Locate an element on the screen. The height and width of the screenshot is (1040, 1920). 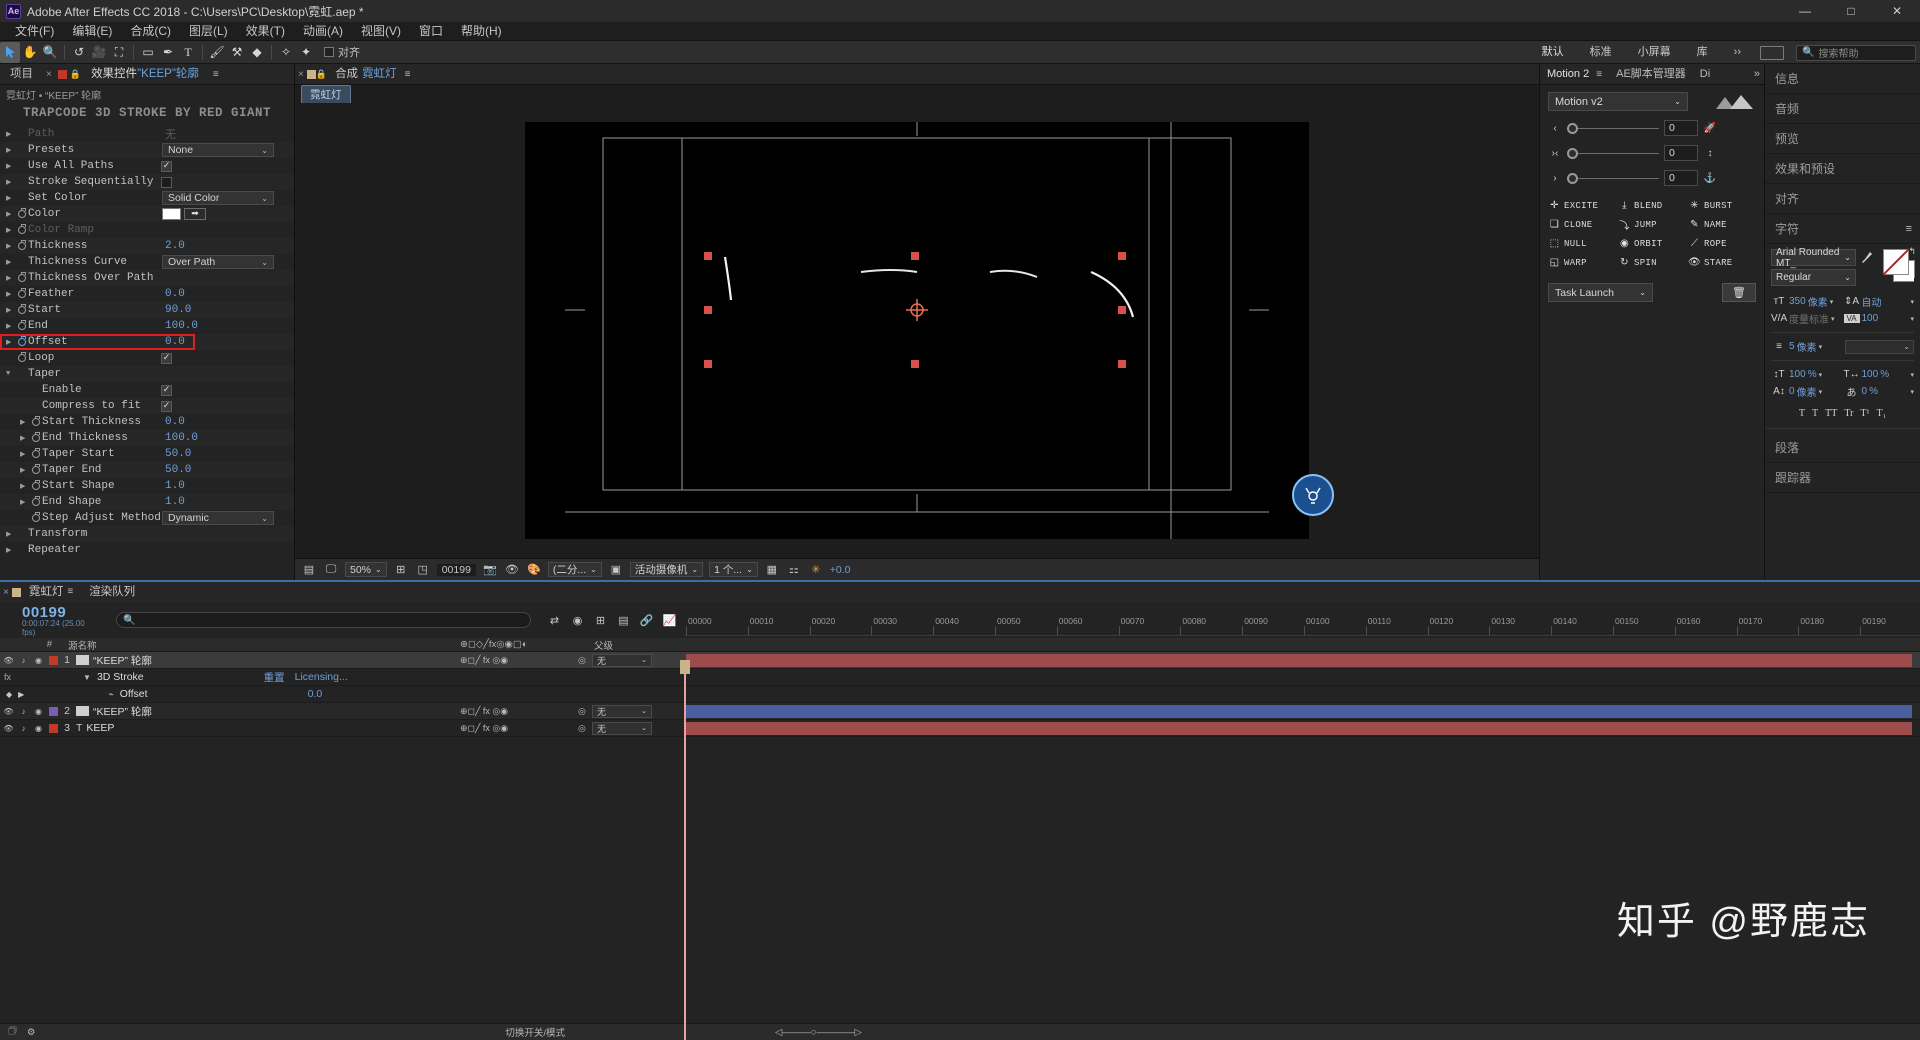
brush-tool: 🖌 is located at coordinates (217, 52).